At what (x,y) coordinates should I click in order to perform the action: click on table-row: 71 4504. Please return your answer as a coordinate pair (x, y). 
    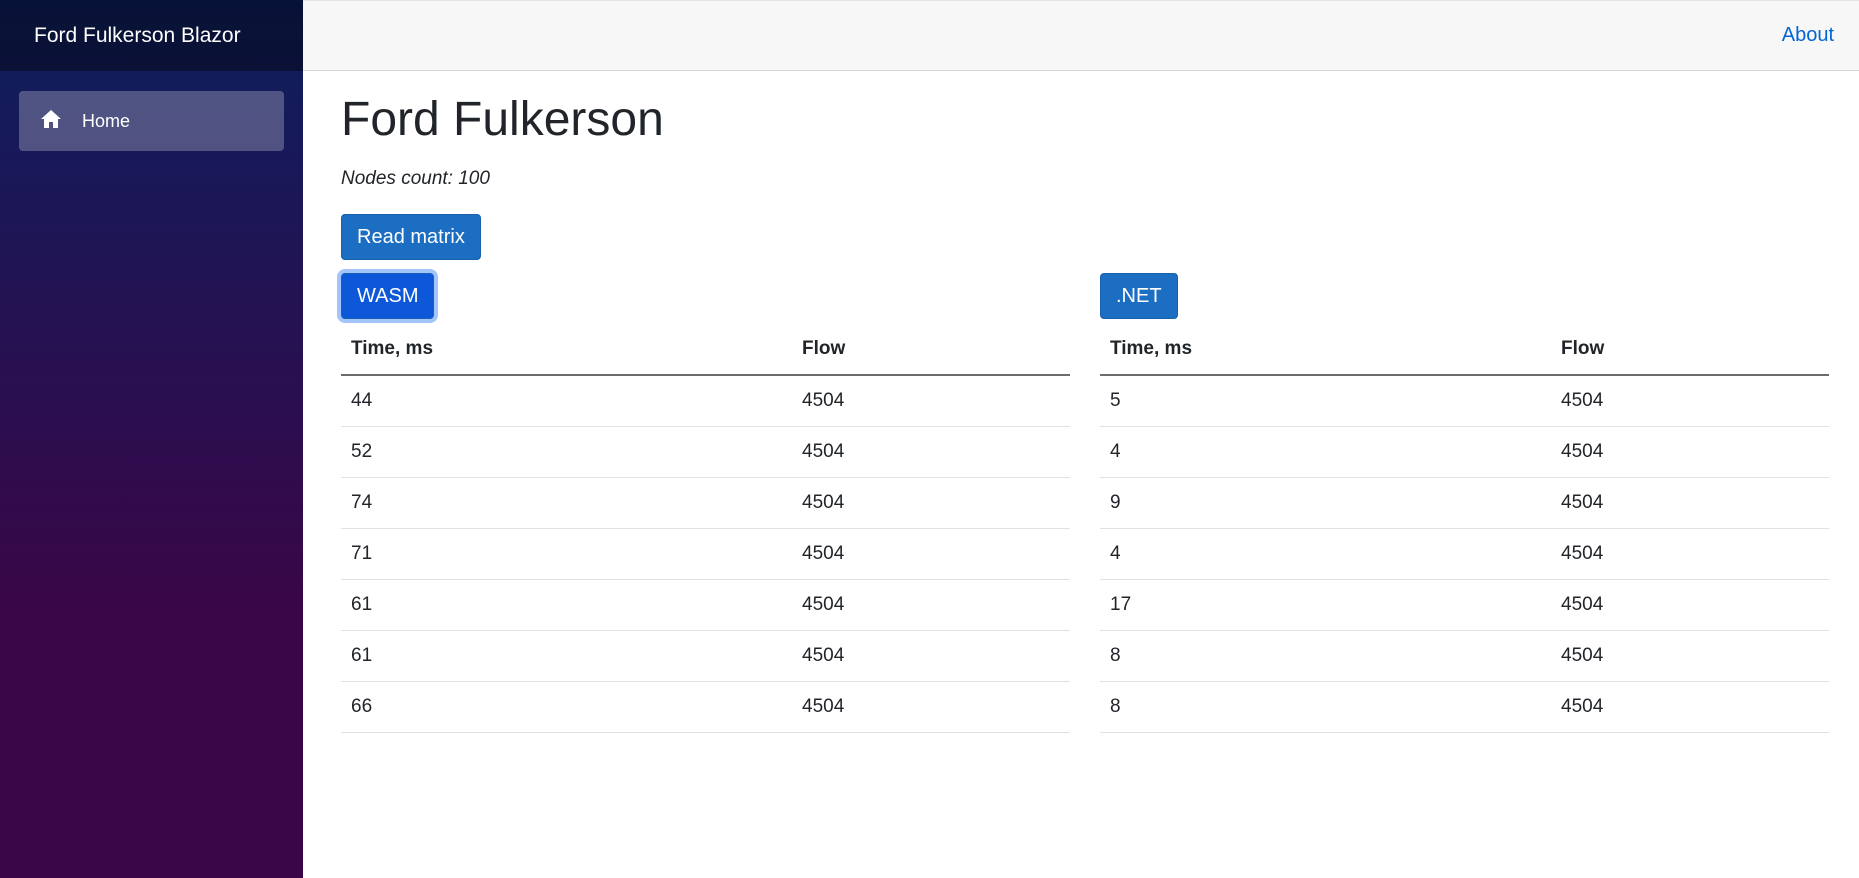
    Looking at the image, I should click on (705, 554).